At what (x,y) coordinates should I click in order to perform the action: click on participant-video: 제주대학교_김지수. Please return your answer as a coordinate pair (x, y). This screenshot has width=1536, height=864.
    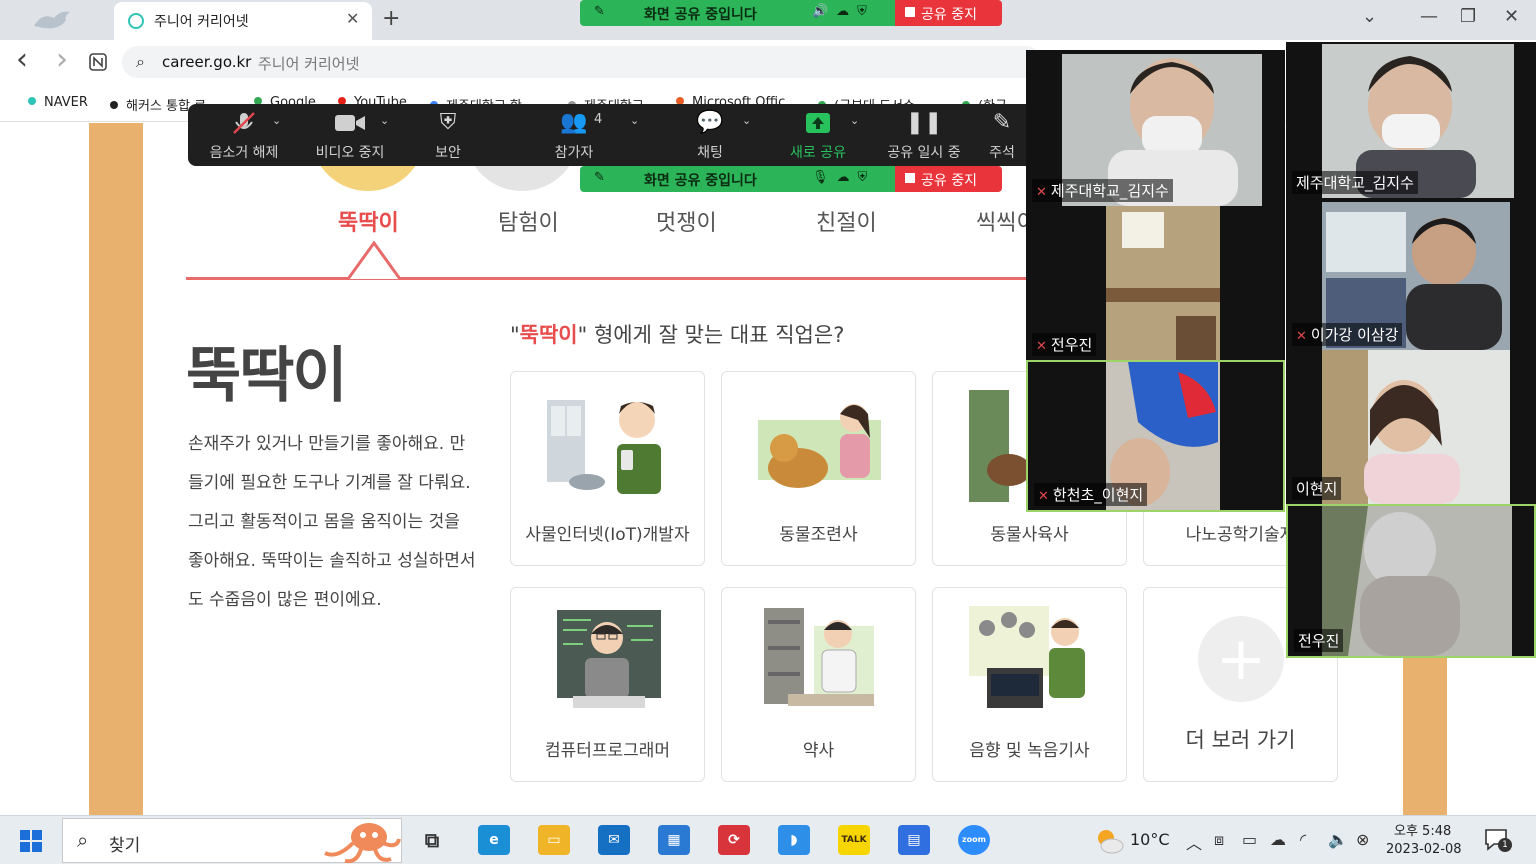
    Looking at the image, I should click on (1411, 120).